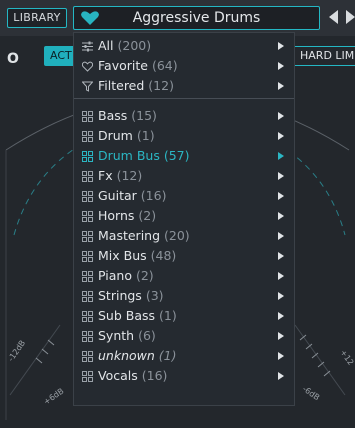 The height and width of the screenshot is (428, 355). What do you see at coordinates (184, 46) in the screenshot?
I see `menu-item-all: All (200)` at bounding box center [184, 46].